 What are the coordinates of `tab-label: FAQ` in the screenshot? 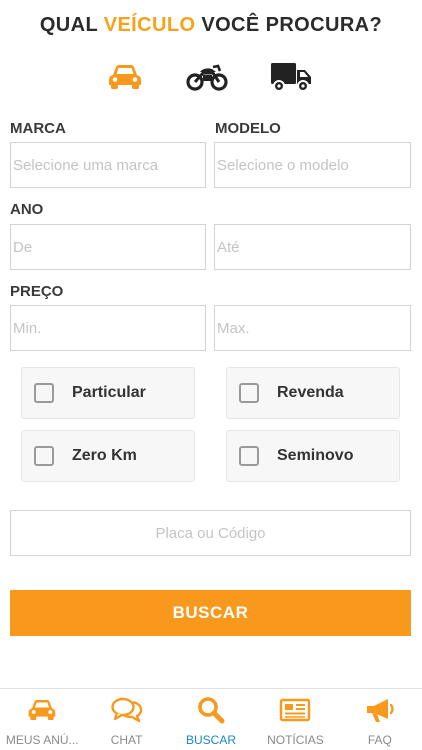 It's located at (379, 740).